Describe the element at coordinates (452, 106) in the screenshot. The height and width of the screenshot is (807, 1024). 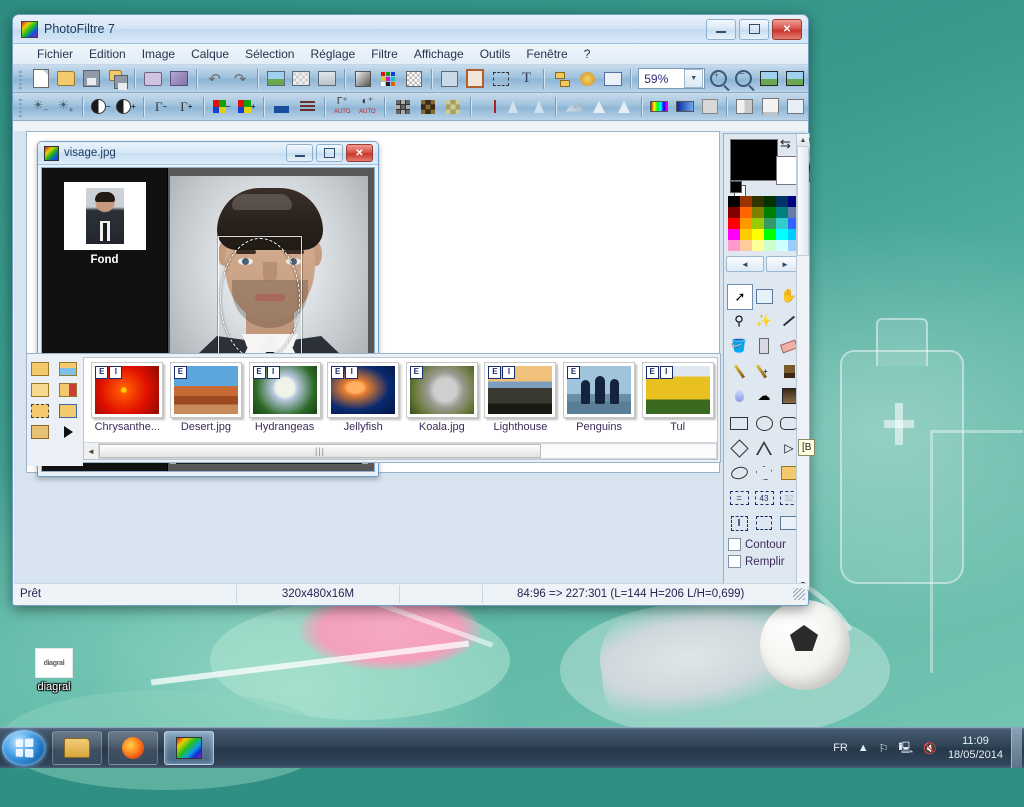
I see `grid-light-icon` at that location.